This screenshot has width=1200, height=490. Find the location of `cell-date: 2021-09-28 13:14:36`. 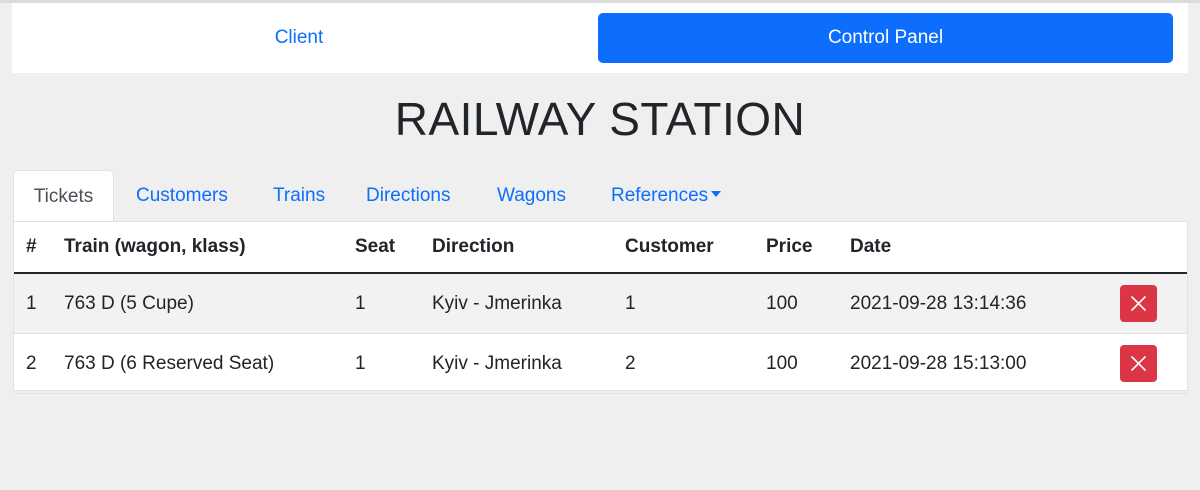

cell-date: 2021-09-28 13:14:36 is located at coordinates (973, 303).